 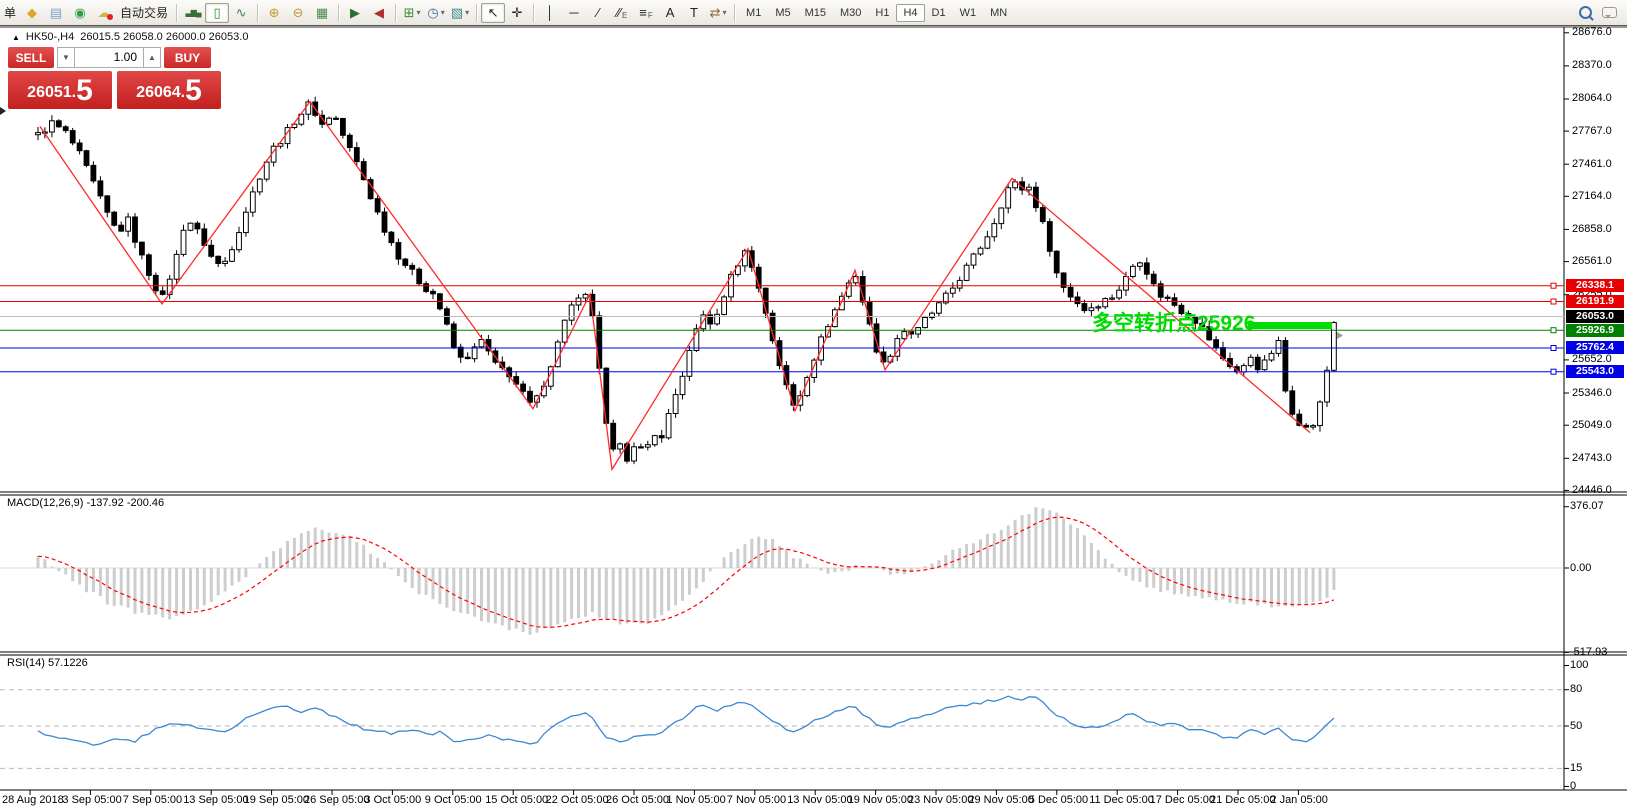 I want to click on time-tick-label: 2 Jan 05:00, so click(x=1299, y=800).